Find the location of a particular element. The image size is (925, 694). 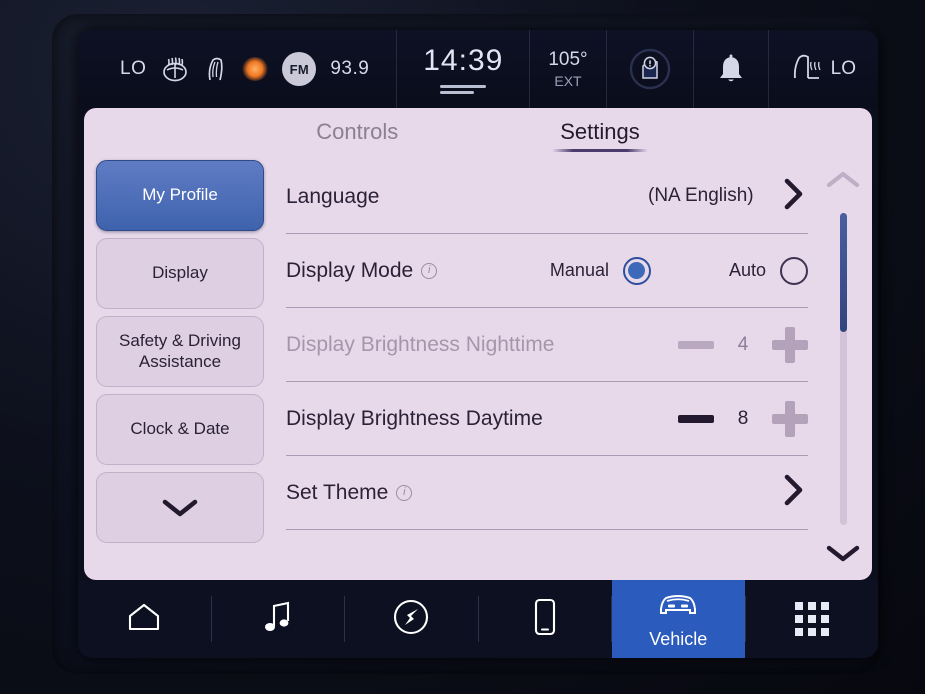

heated-seat-status: LO is located at coordinates (822, 69).